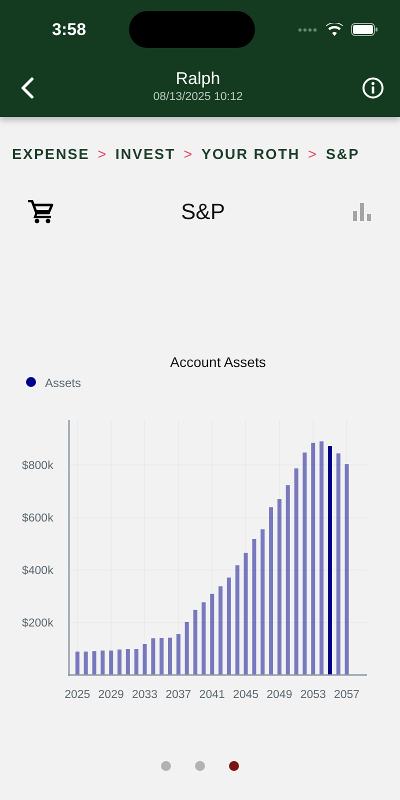 The height and width of the screenshot is (800, 400). Describe the element at coordinates (279, 694) in the screenshot. I see `x-tick-label: 2049` at that location.